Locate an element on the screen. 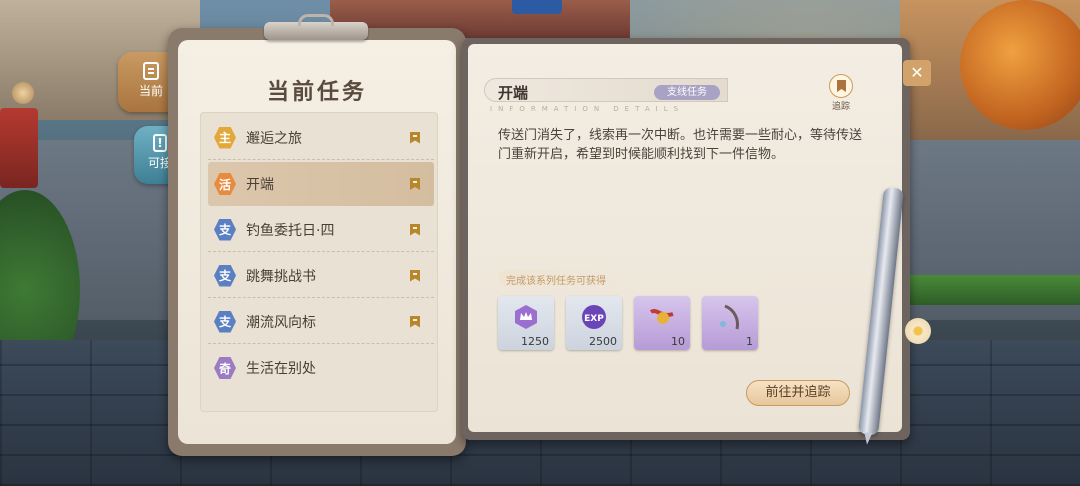 Image resolution: width=1080 pixels, height=486 pixels. track-button: 追踪 is located at coordinates (841, 93).